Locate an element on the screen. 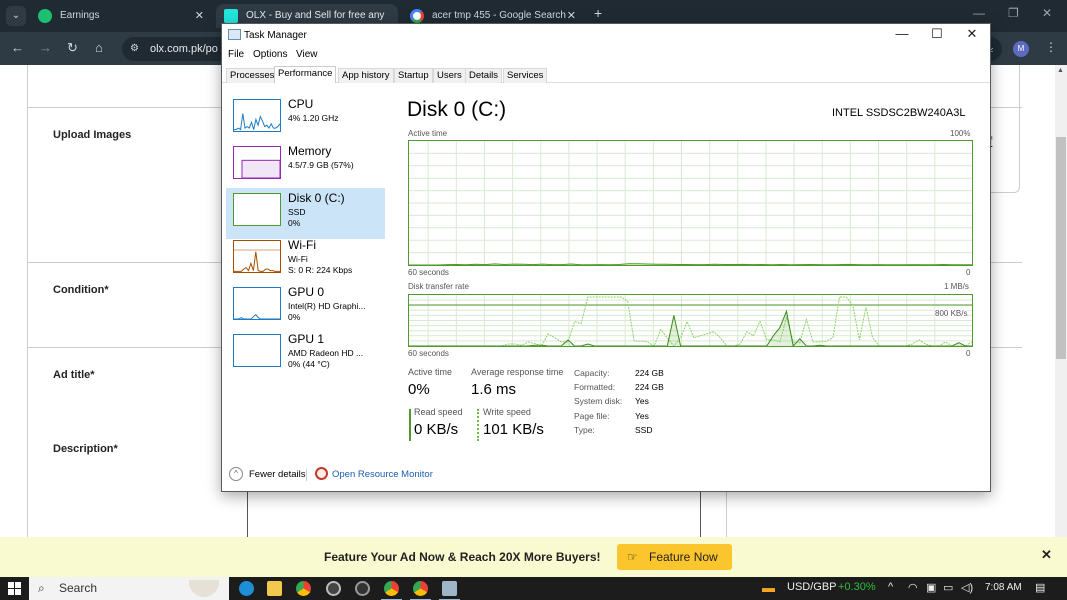  sidebar-item-disk-0-c: Disk 0 (C:) SSD 0% is located at coordinates (305, 213).